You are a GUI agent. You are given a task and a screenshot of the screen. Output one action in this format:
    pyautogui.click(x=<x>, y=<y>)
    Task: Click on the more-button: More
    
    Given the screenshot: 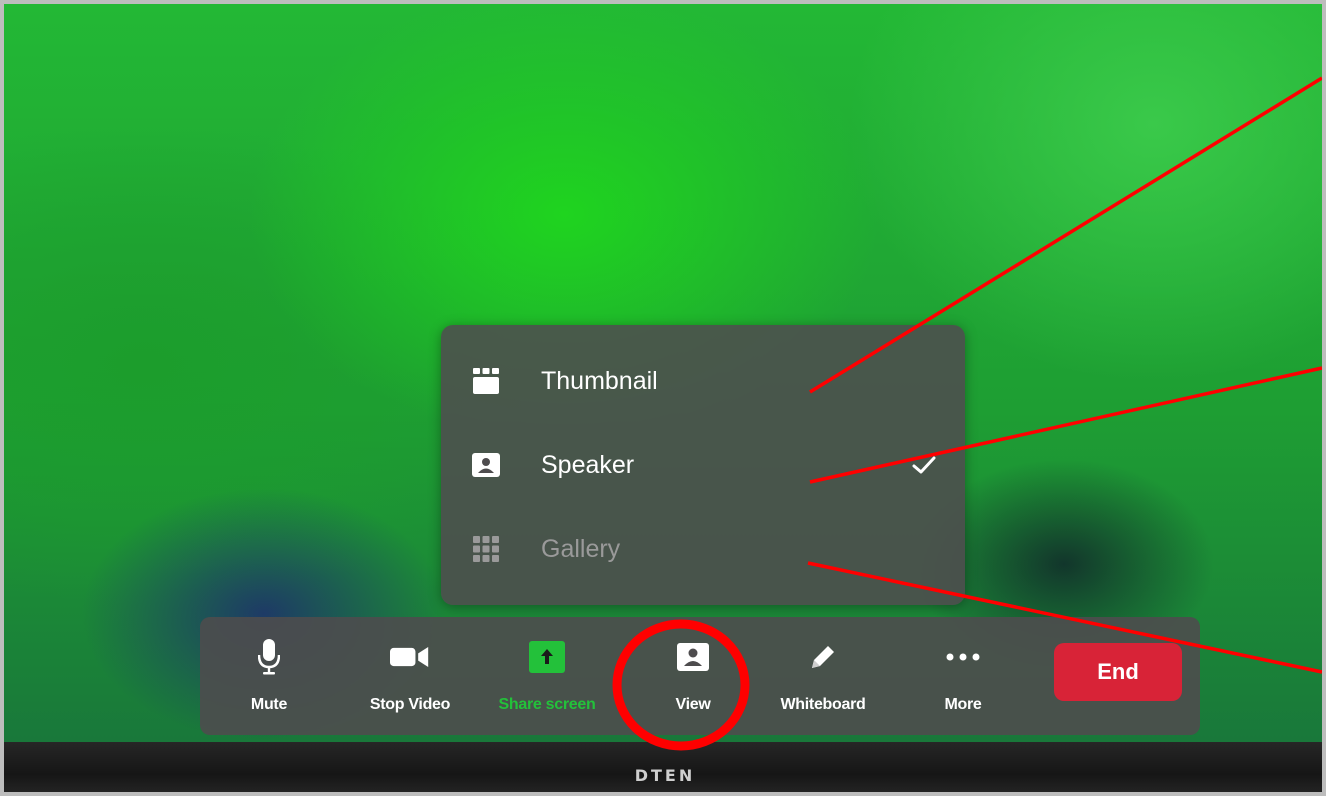 What is the action you would take?
    pyautogui.click(x=963, y=676)
    